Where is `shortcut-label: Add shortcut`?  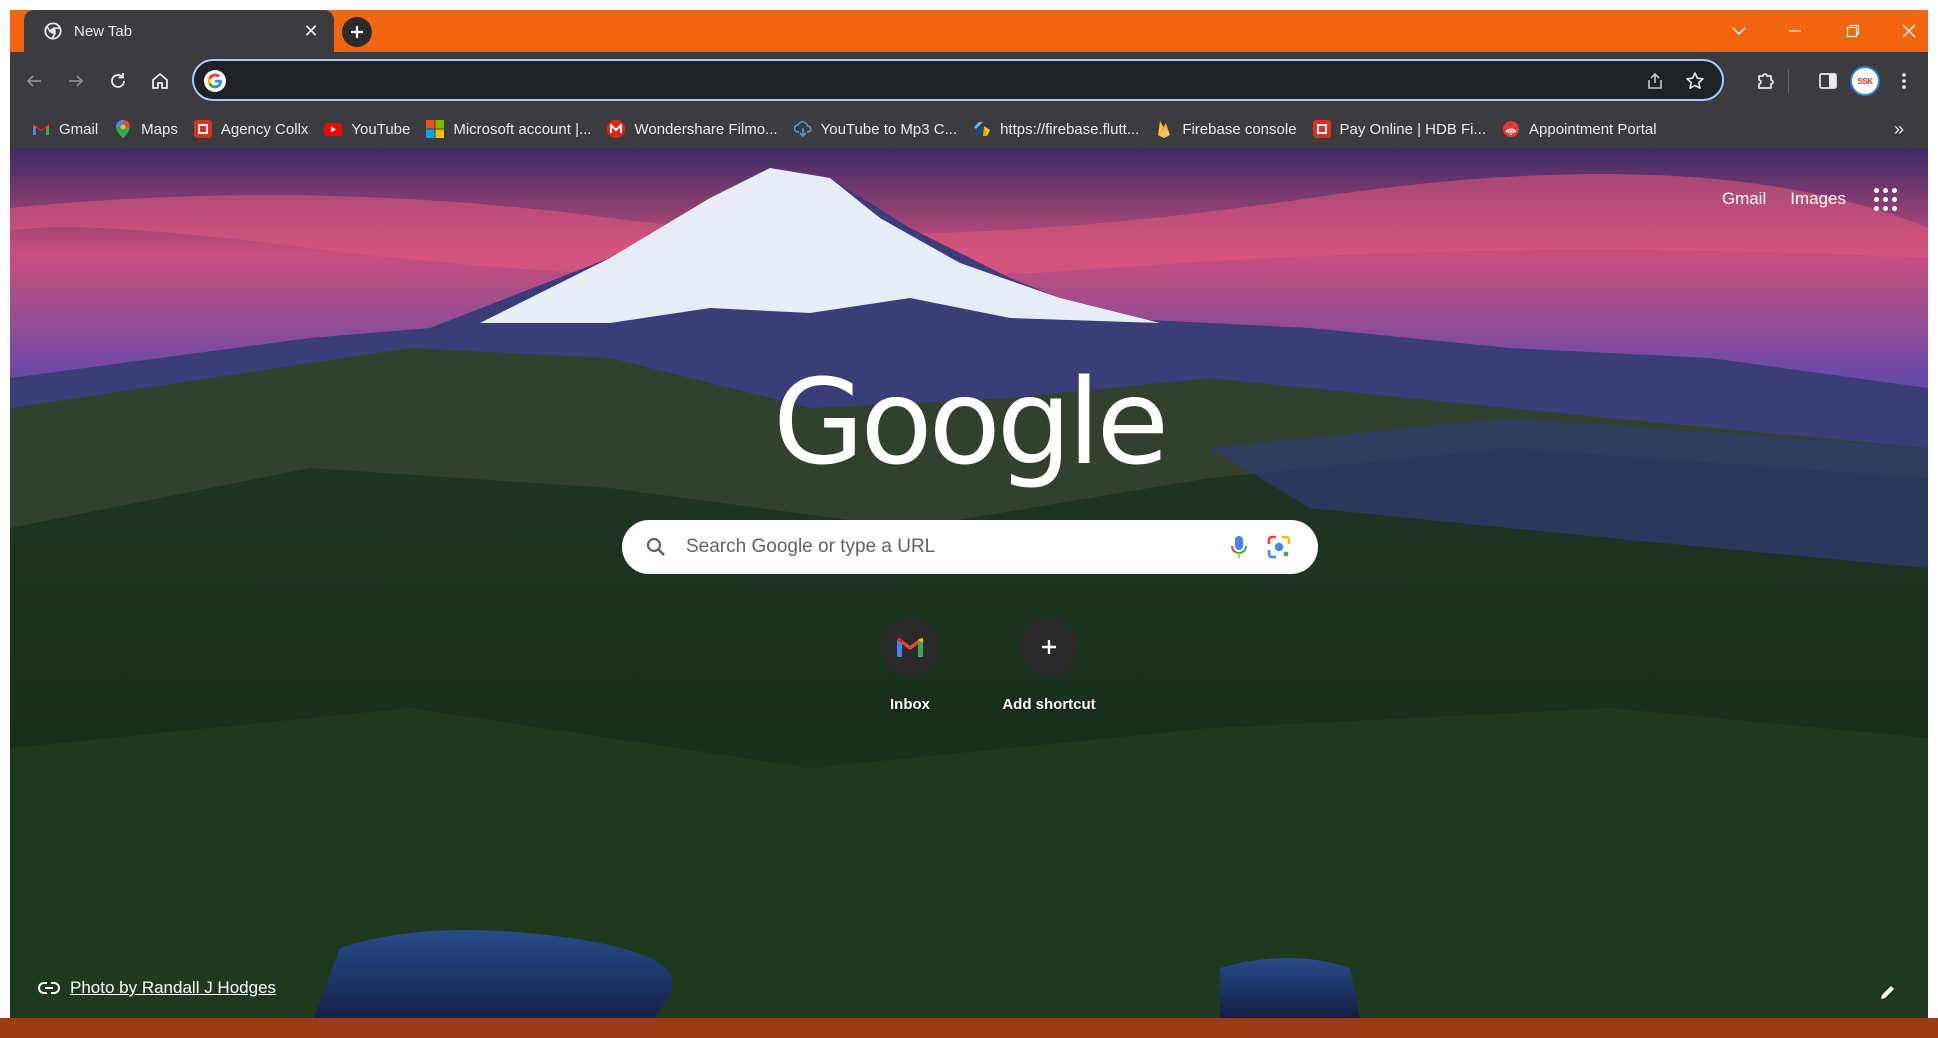
shortcut-label: Add shortcut is located at coordinates (1049, 704).